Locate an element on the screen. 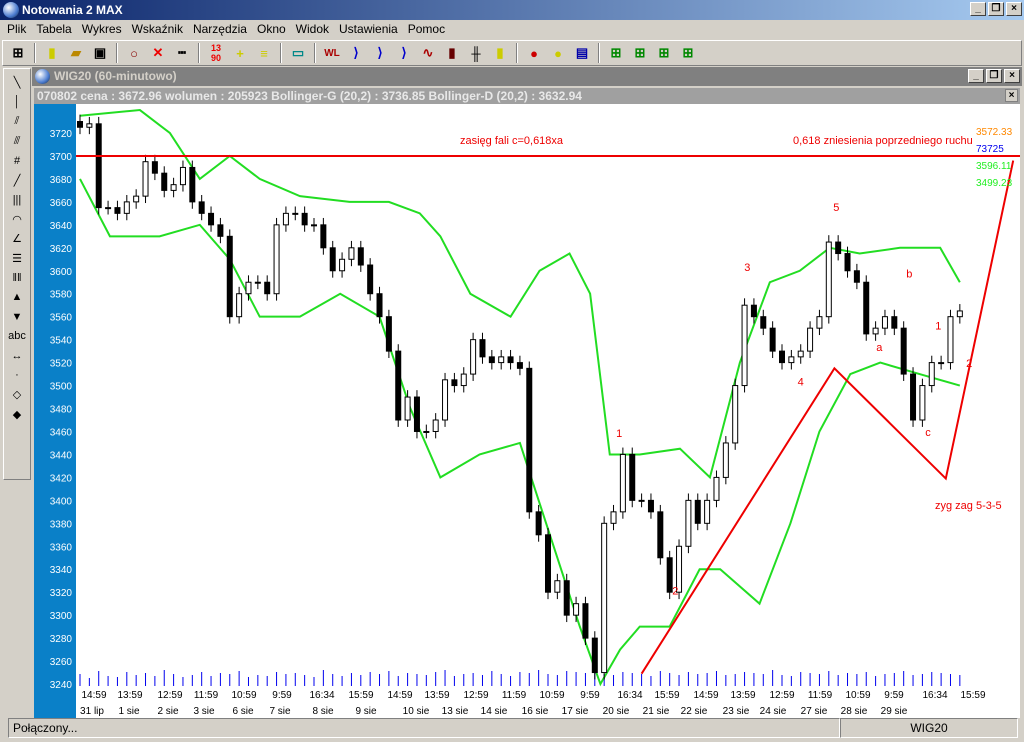 This screenshot has height=742, width=1024. date-label: 24 sie is located at coordinates (773, 711).